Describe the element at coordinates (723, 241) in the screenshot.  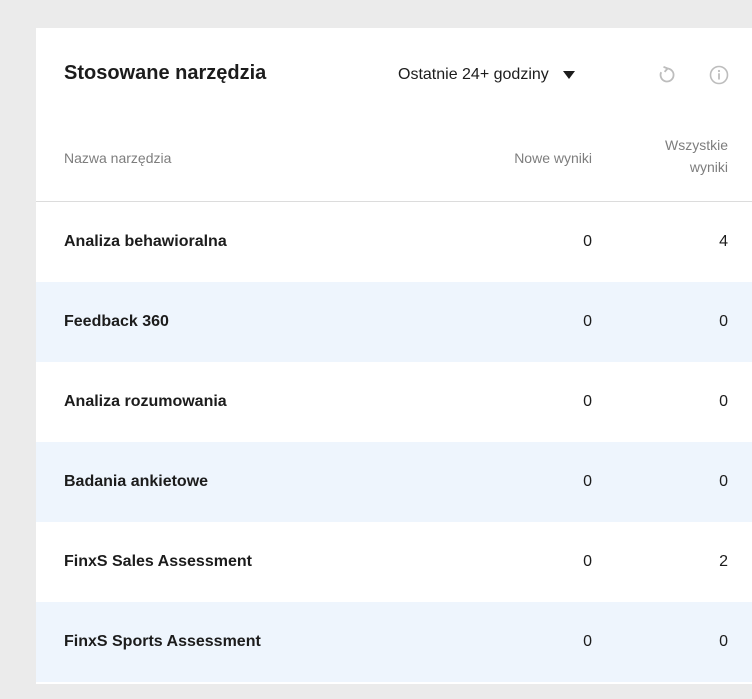
I see `all-results-value: 4` at that location.